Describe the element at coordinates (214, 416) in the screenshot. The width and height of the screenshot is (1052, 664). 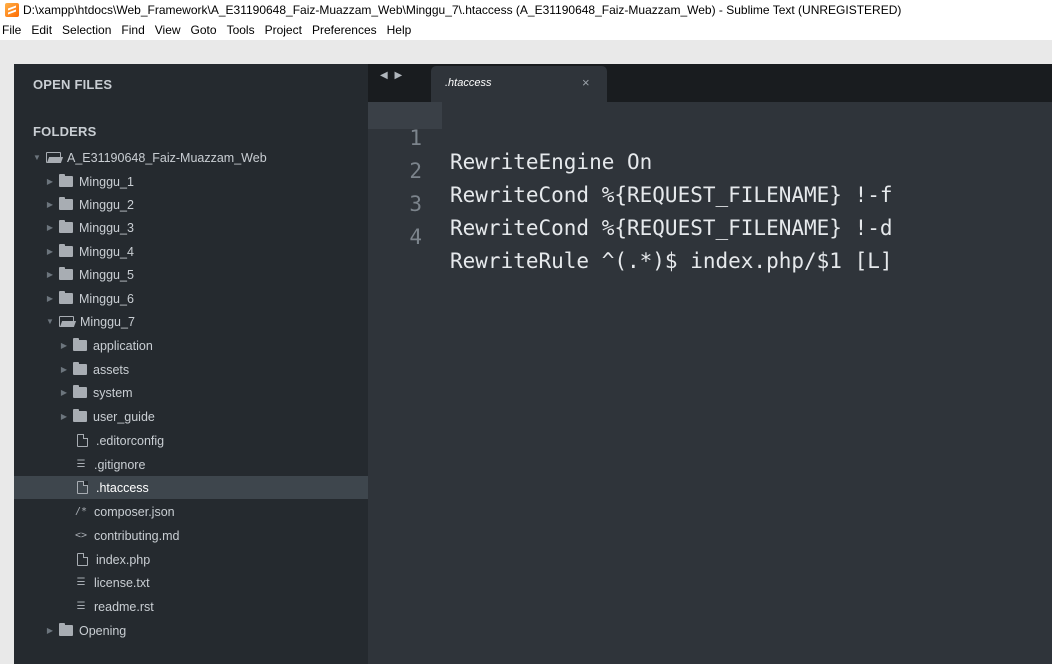
I see `tree-item-user-guide: ▶ user_guide` at that location.